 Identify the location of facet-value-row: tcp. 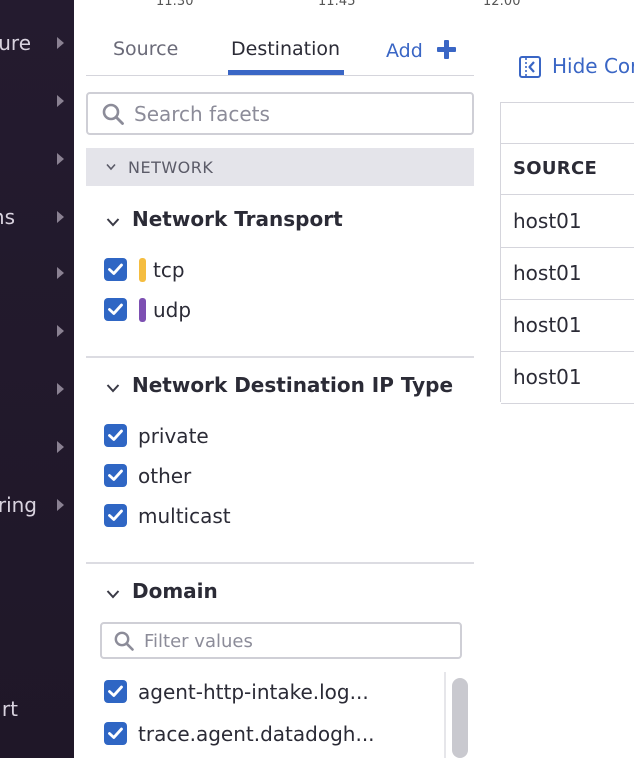
(284, 270).